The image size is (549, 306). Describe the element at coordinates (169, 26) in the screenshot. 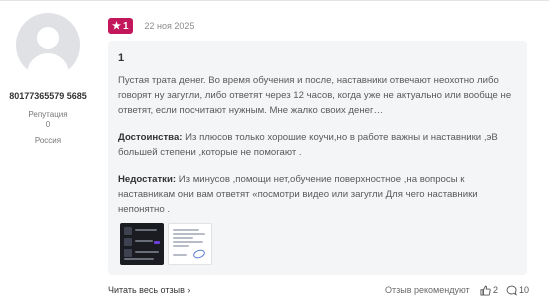

I see `review-date: 22 ноя 2025` at that location.